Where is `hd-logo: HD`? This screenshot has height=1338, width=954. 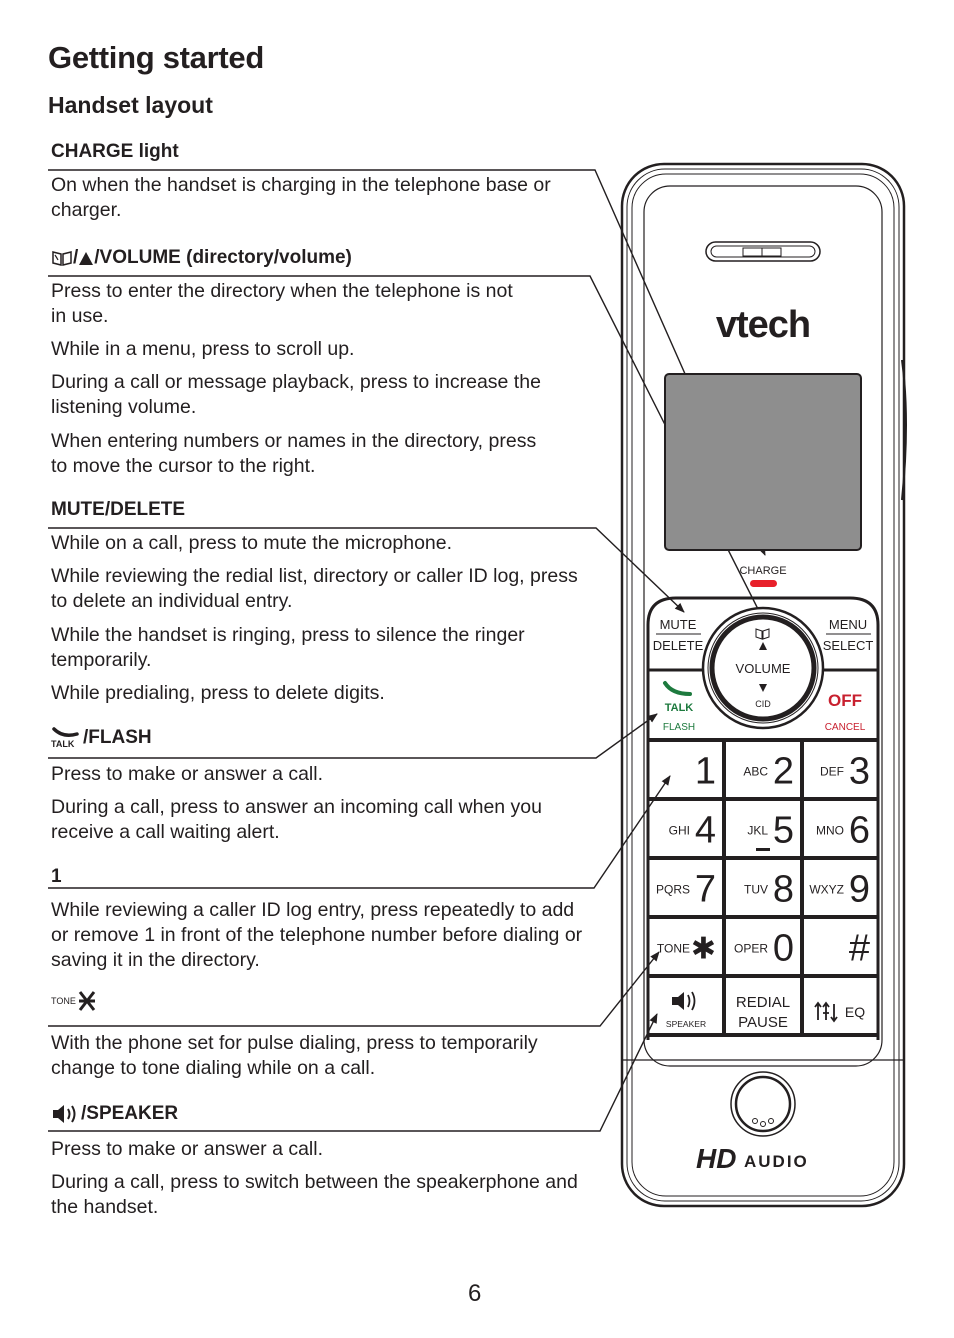
hd-logo: HD is located at coordinates (716, 1158).